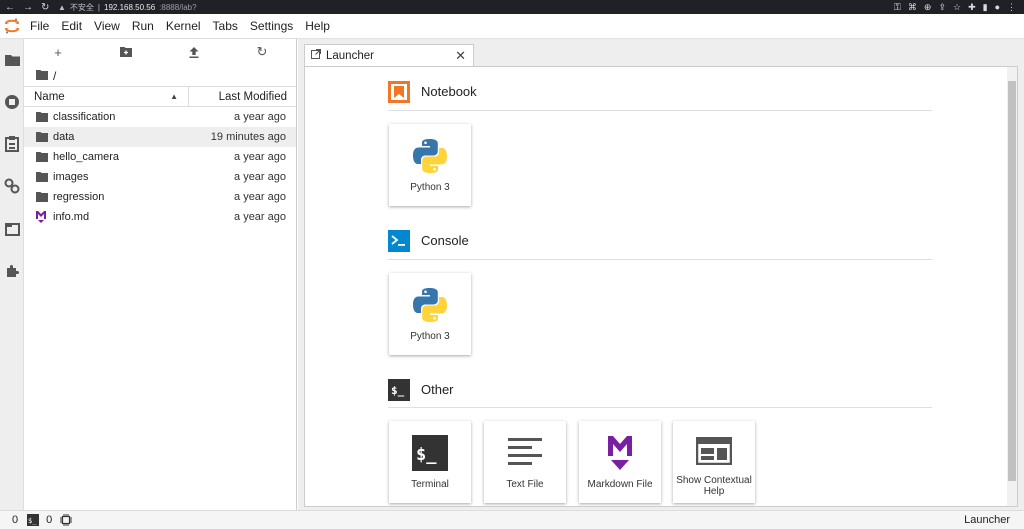  Describe the element at coordinates (1012, 281) in the screenshot. I see `scrollbar-thumb` at that location.